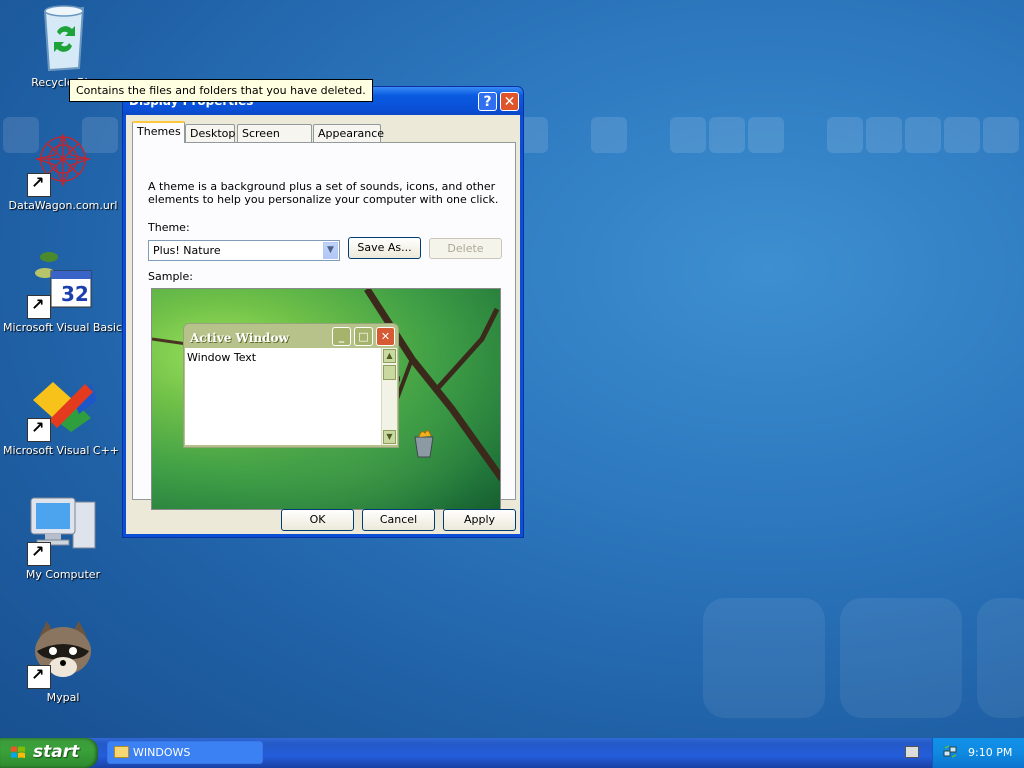 This screenshot has width=1024, height=768. Describe the element at coordinates (169, 227) in the screenshot. I see `theme-label: Theme:` at that location.